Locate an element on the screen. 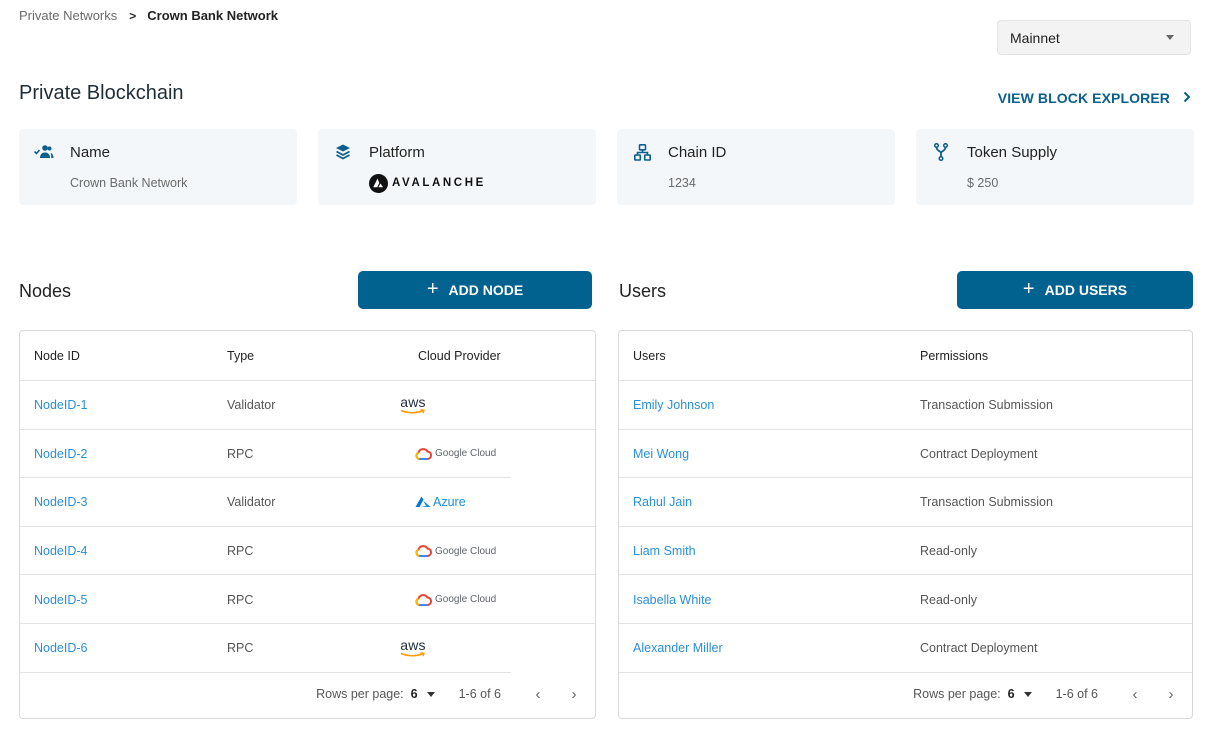 This screenshot has height=730, width=1213. user-name-link: Isabella White is located at coordinates (672, 599).